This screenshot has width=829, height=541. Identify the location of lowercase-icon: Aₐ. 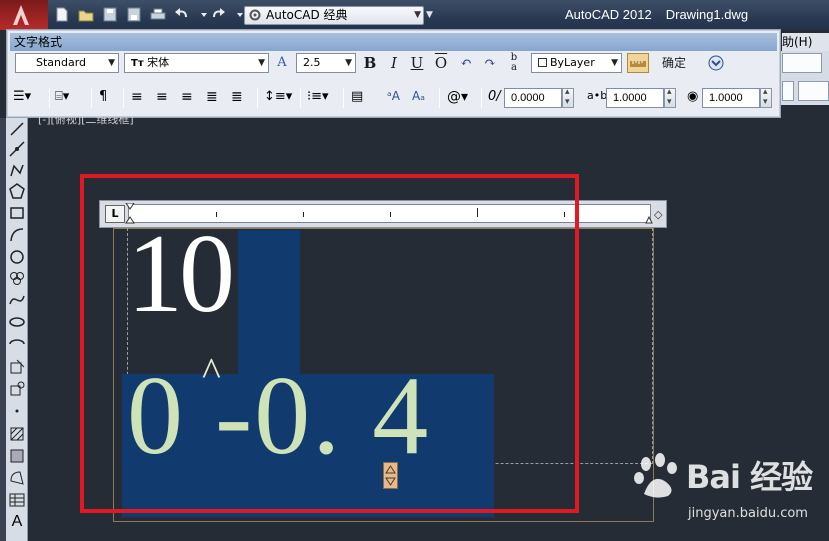
(423, 98).